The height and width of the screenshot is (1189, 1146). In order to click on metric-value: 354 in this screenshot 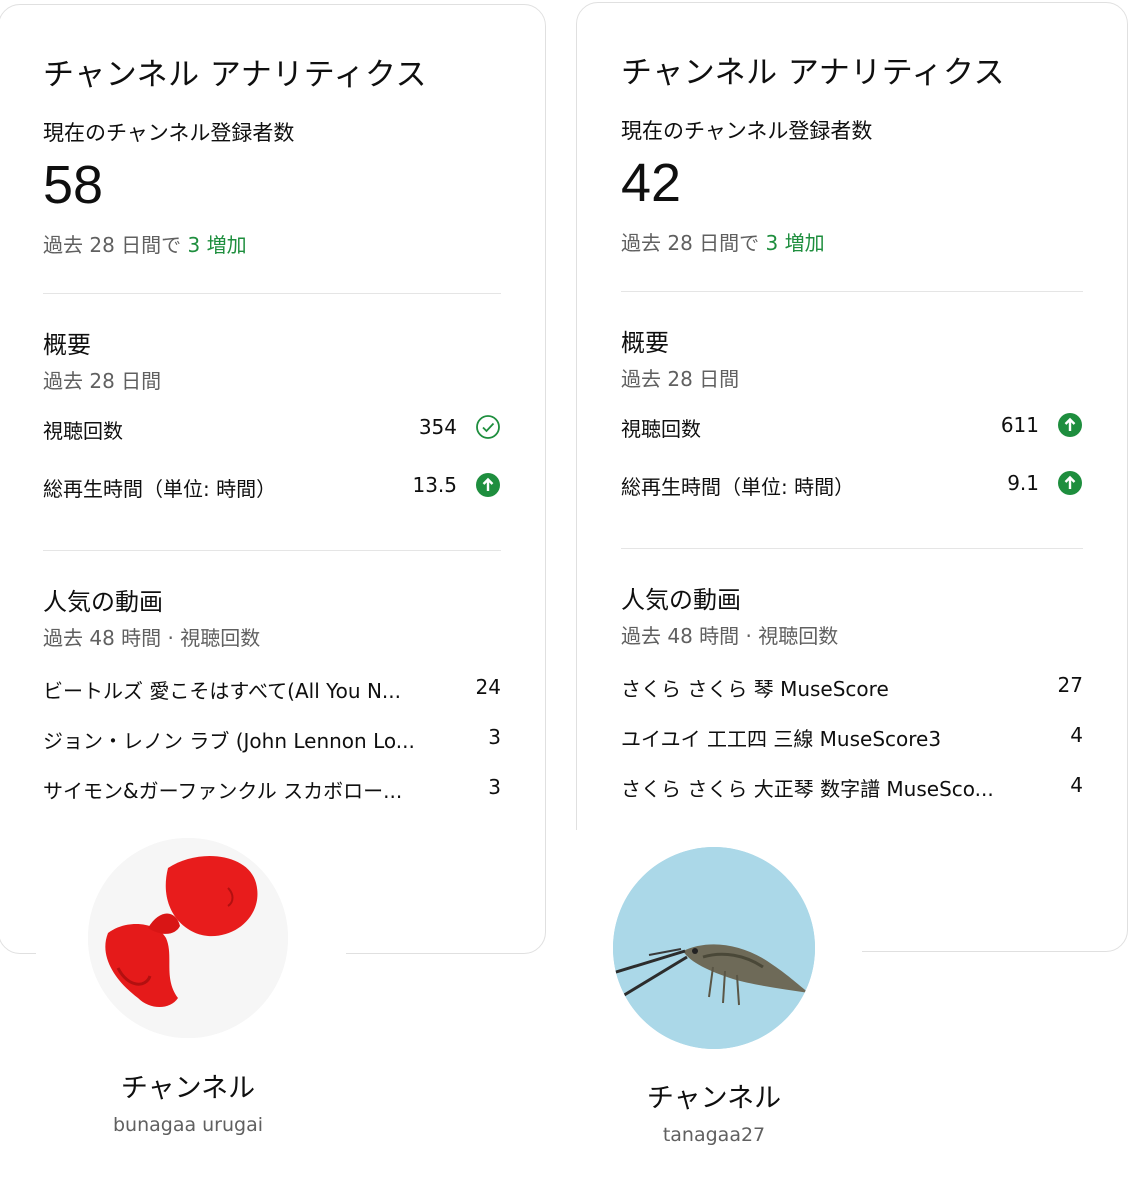, I will do `click(437, 427)`.